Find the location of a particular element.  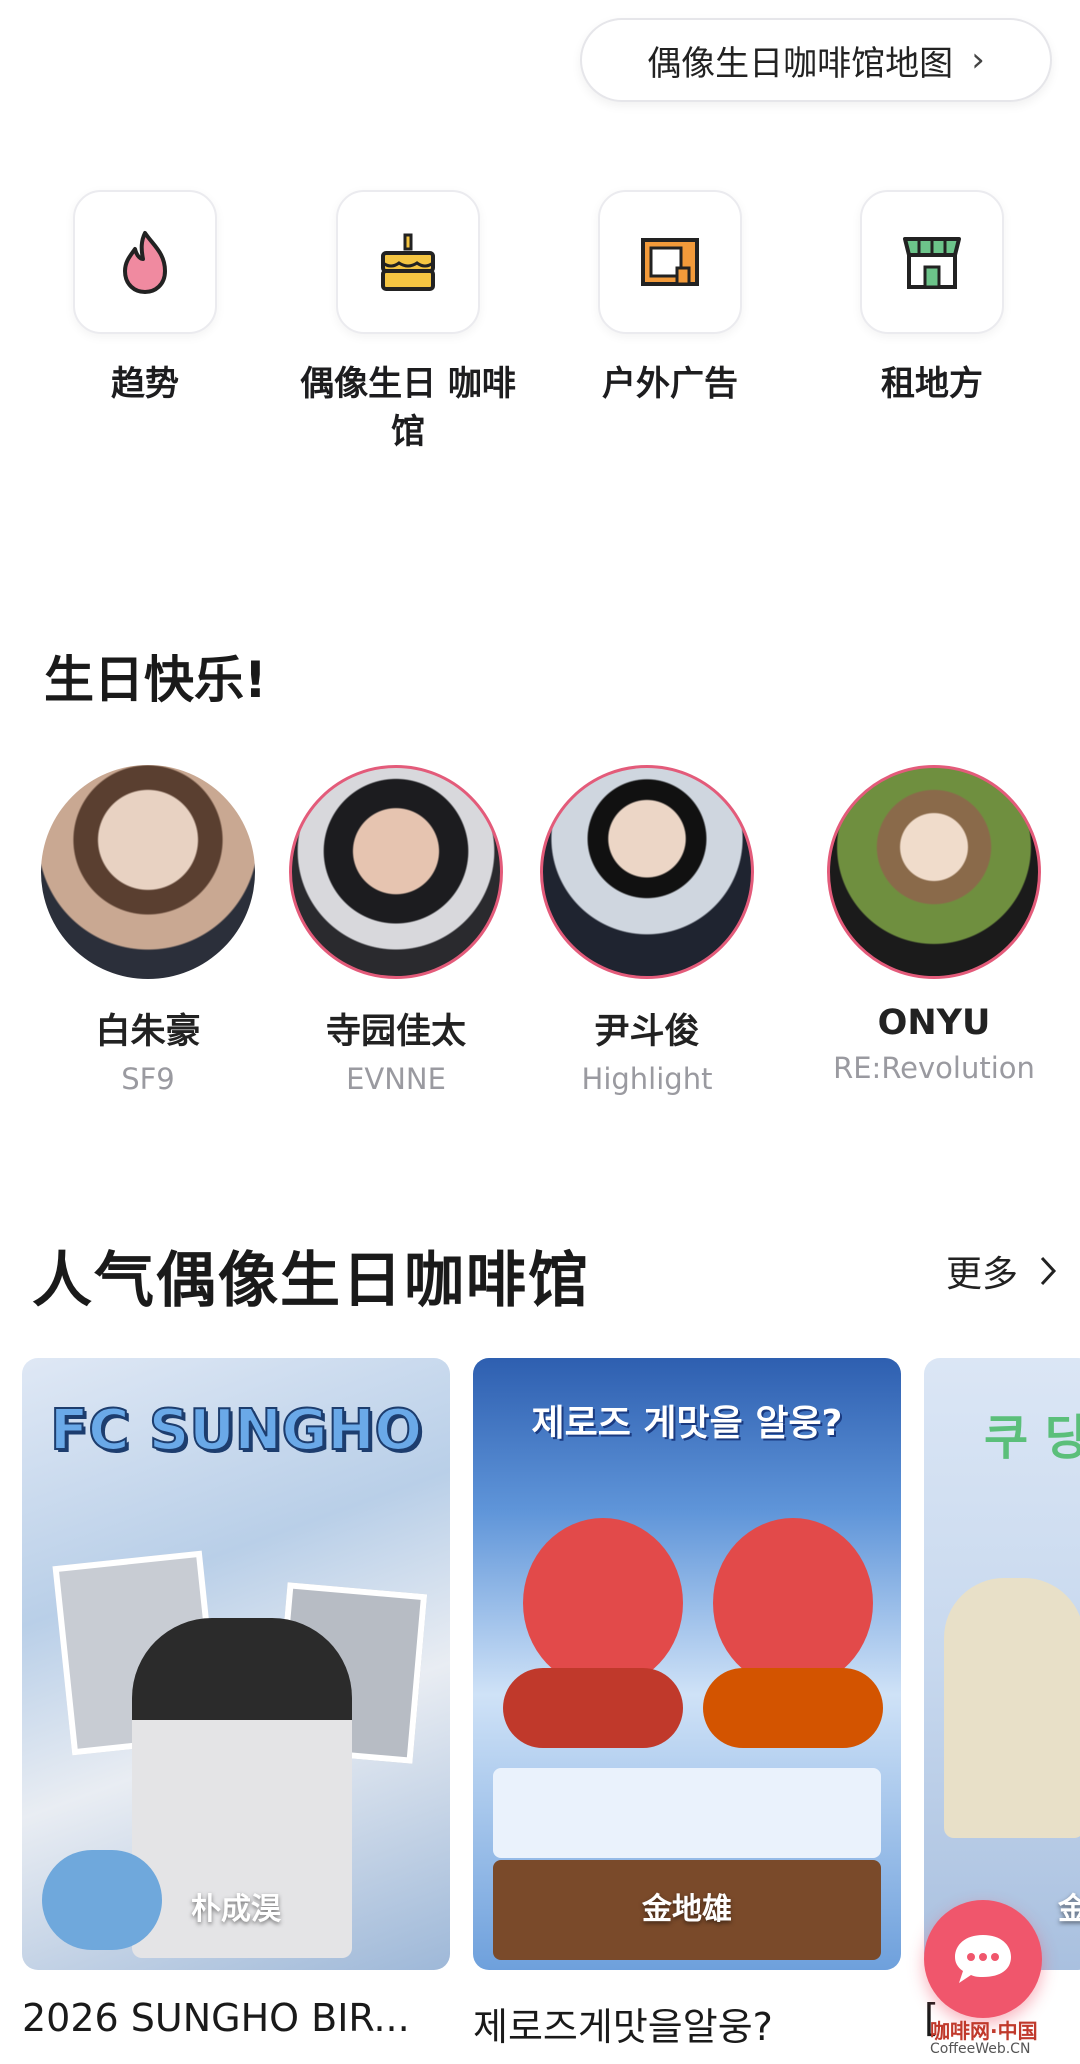

quick-item-label: 趋势 is located at coordinates (145, 384).